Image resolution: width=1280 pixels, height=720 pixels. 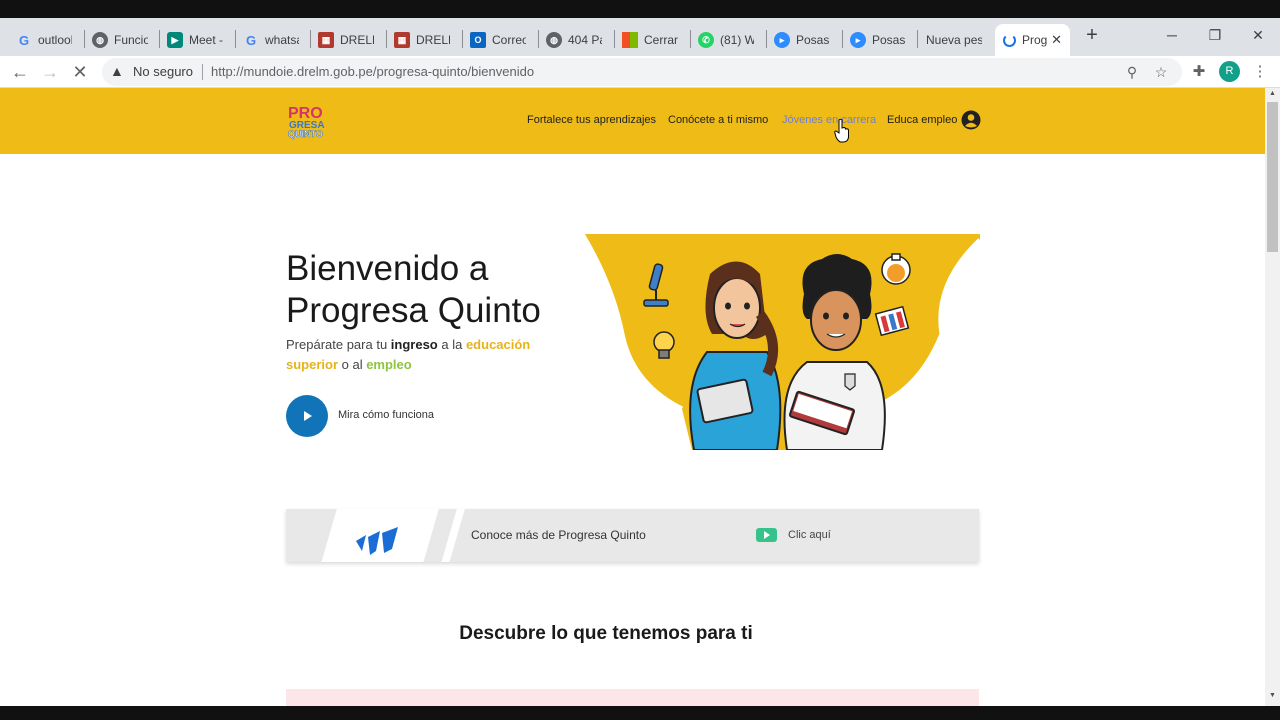 What do you see at coordinates (175, 40) in the screenshot?
I see `meet-icon: ▶` at bounding box center [175, 40].